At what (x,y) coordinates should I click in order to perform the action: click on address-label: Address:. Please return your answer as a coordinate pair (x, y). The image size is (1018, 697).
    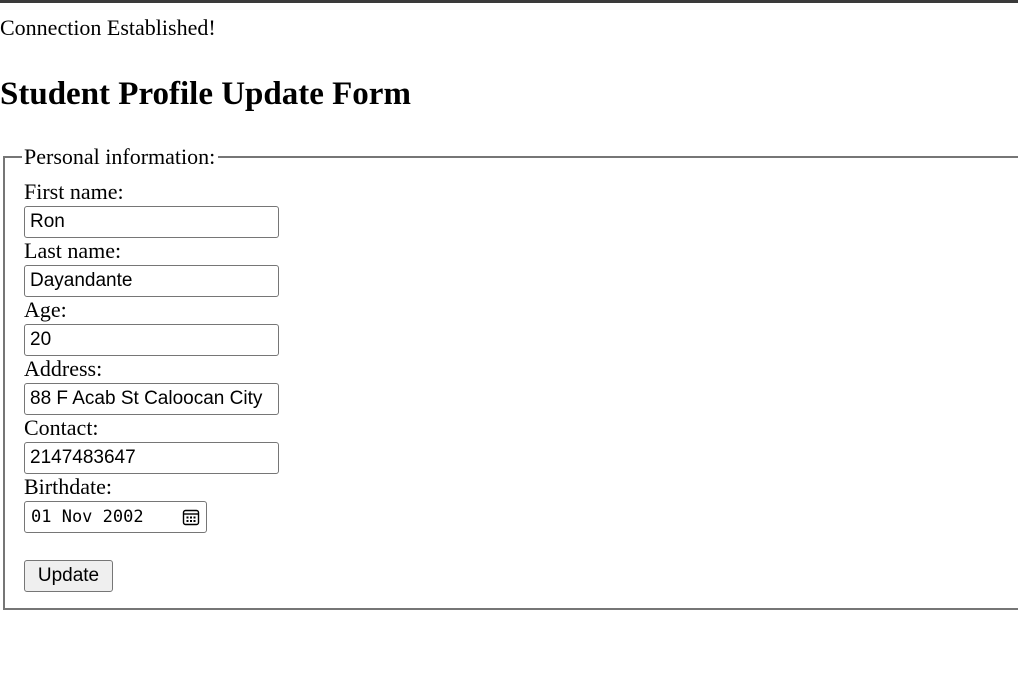
    Looking at the image, I should click on (63, 368).